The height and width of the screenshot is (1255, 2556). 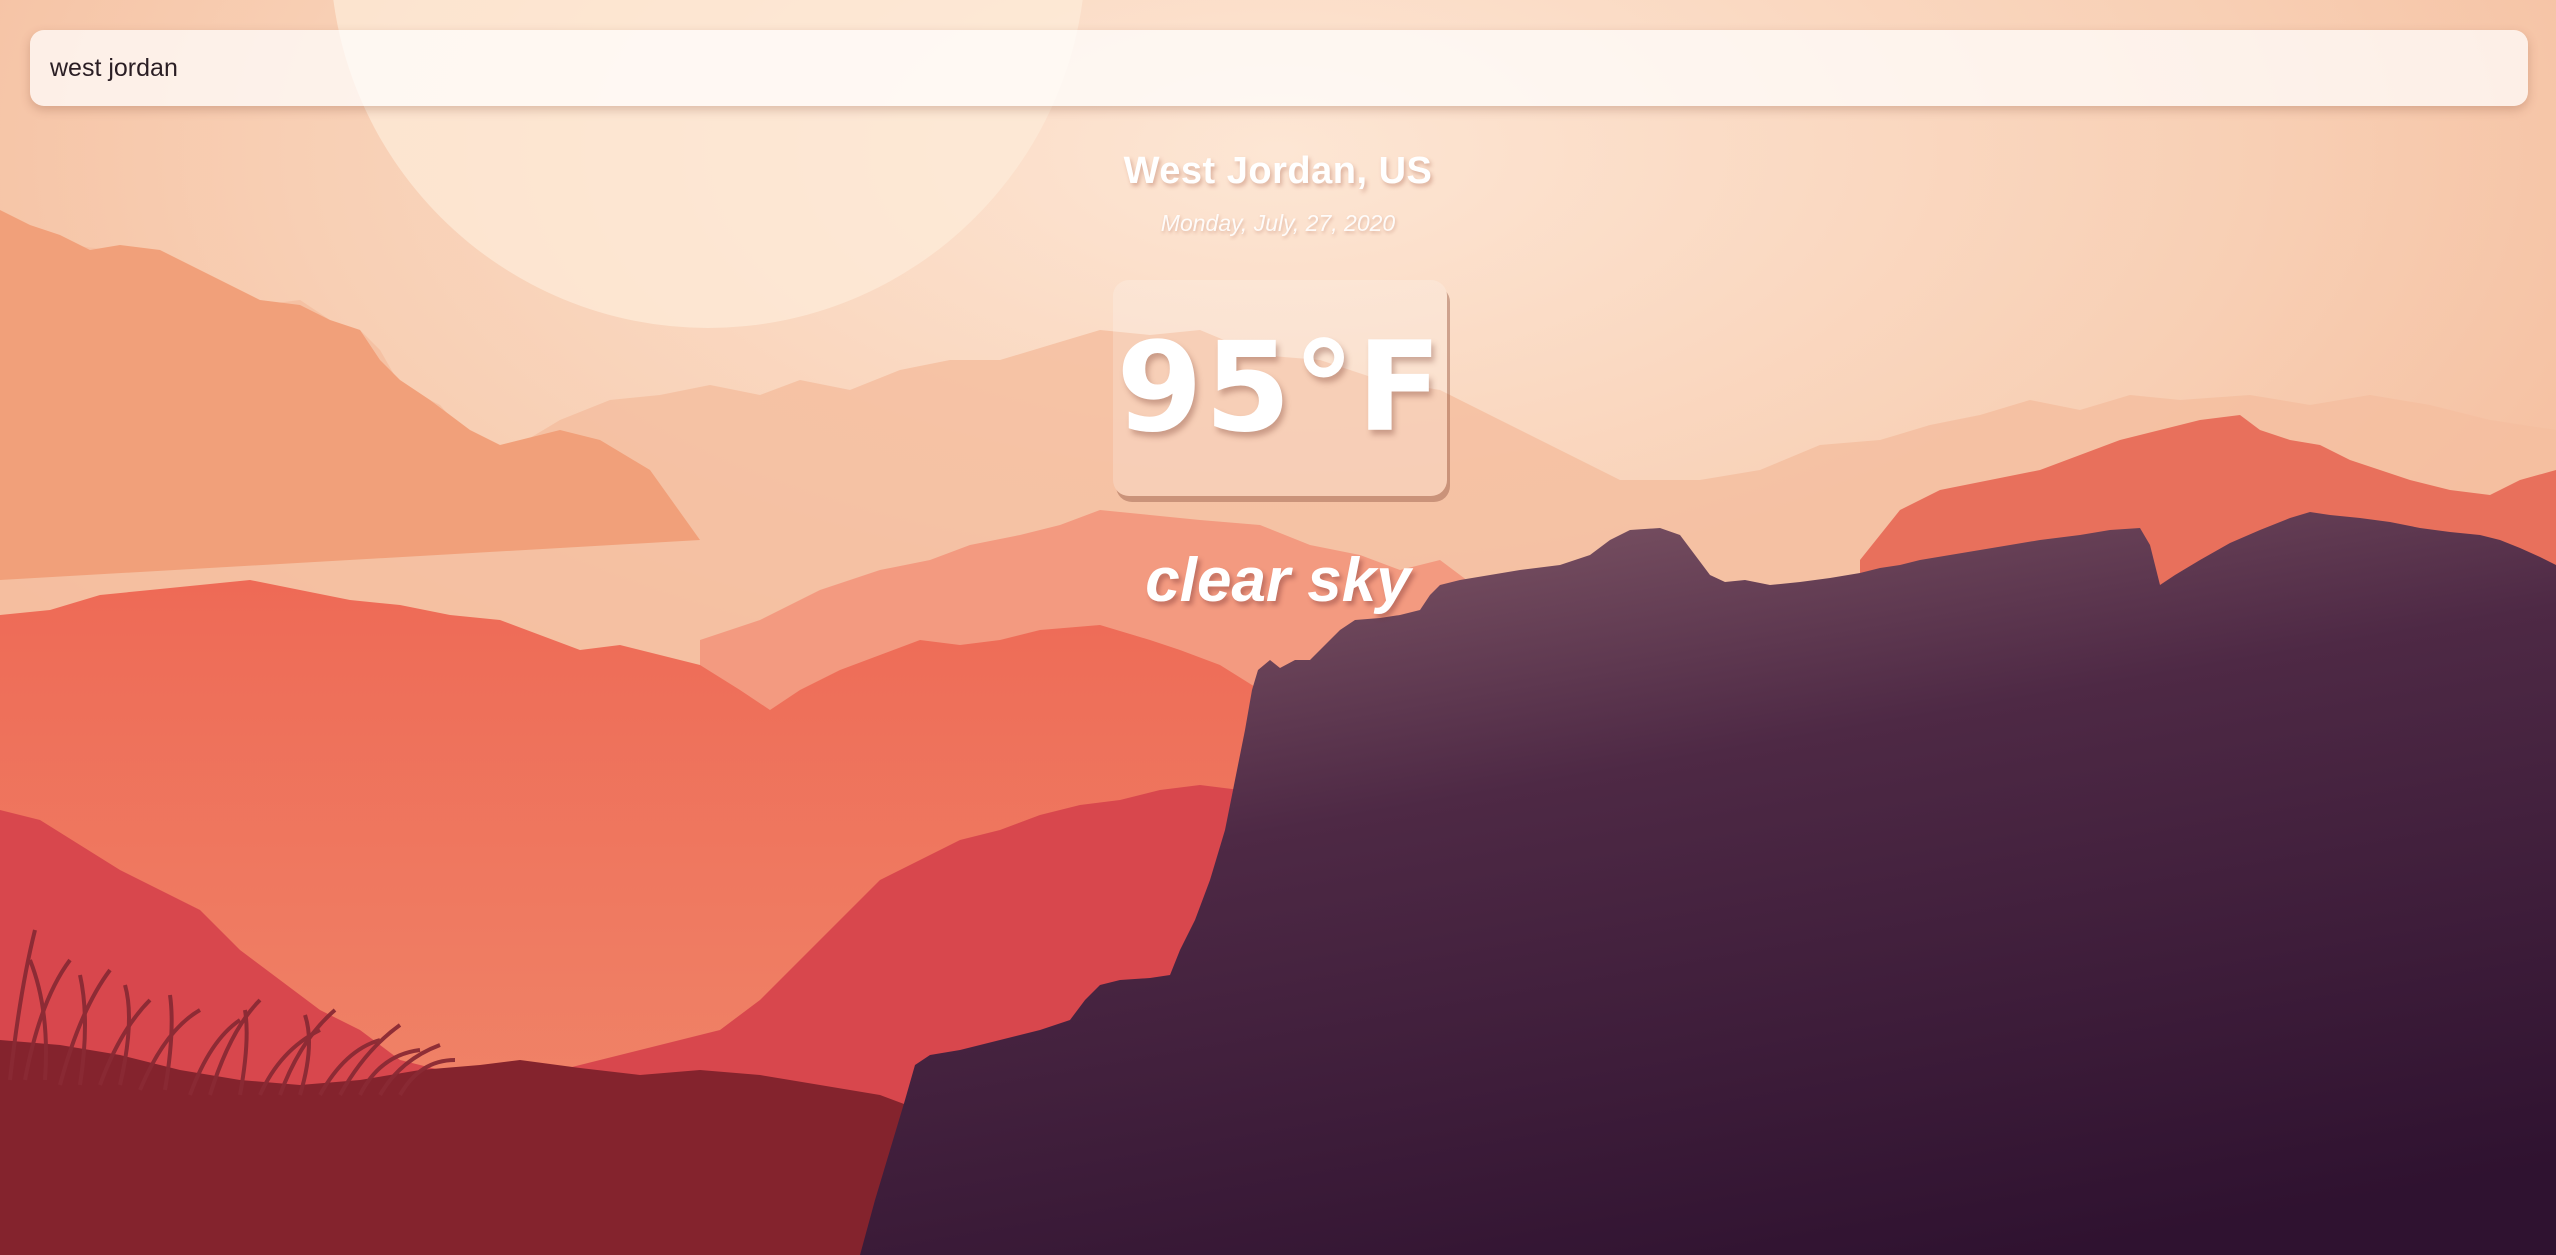 I want to click on temperature-card: 95°F, so click(x=1280, y=388).